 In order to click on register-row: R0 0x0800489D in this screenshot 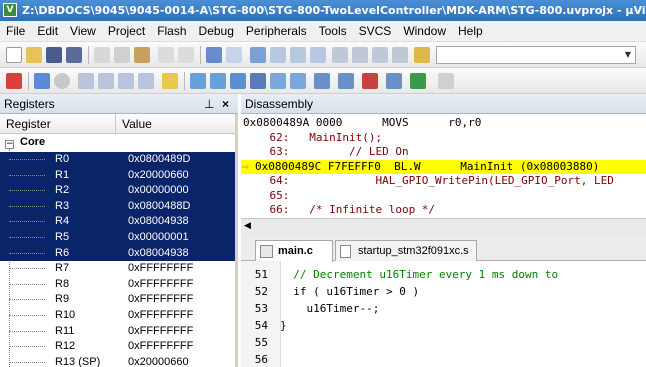, I will do `click(117, 160)`.